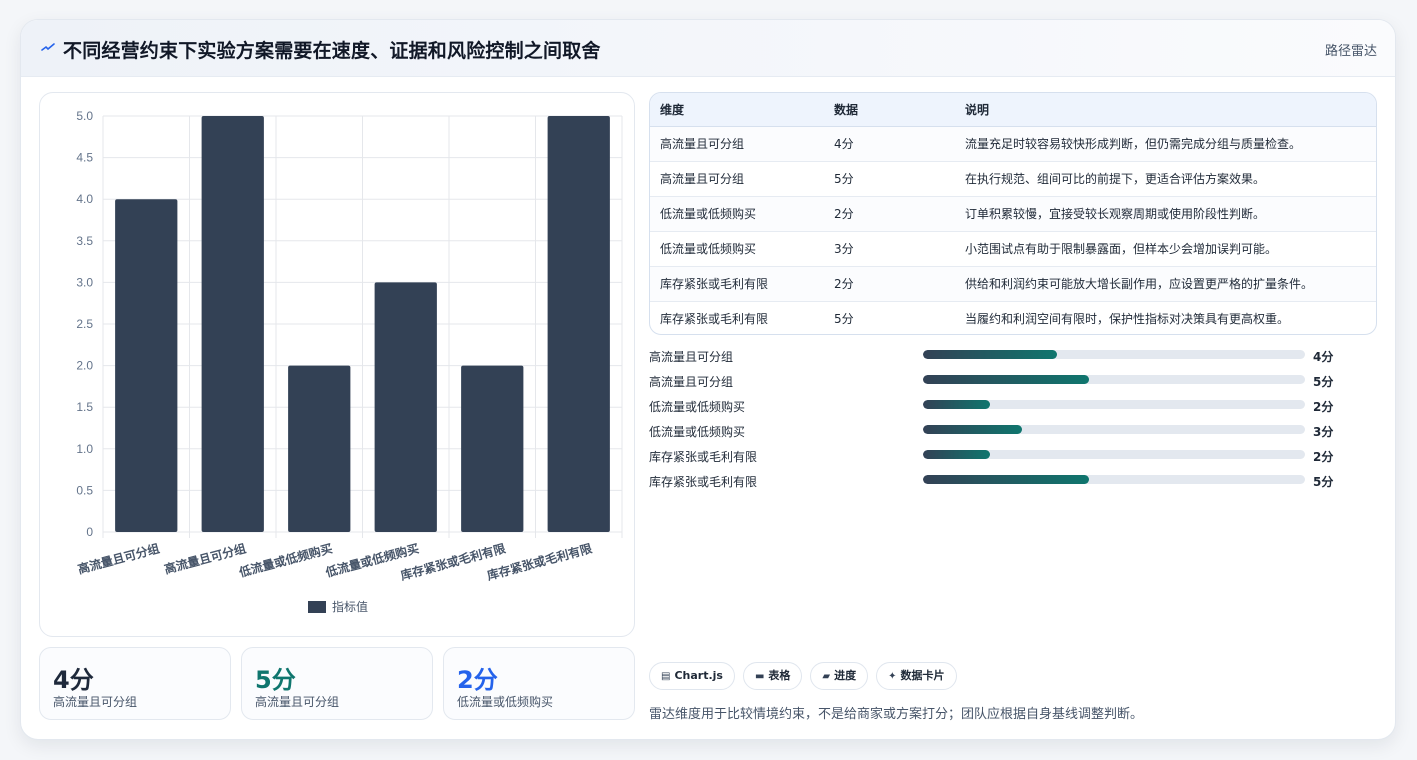 The height and width of the screenshot is (760, 1417). I want to click on y-tick-label: 0, so click(89, 532).